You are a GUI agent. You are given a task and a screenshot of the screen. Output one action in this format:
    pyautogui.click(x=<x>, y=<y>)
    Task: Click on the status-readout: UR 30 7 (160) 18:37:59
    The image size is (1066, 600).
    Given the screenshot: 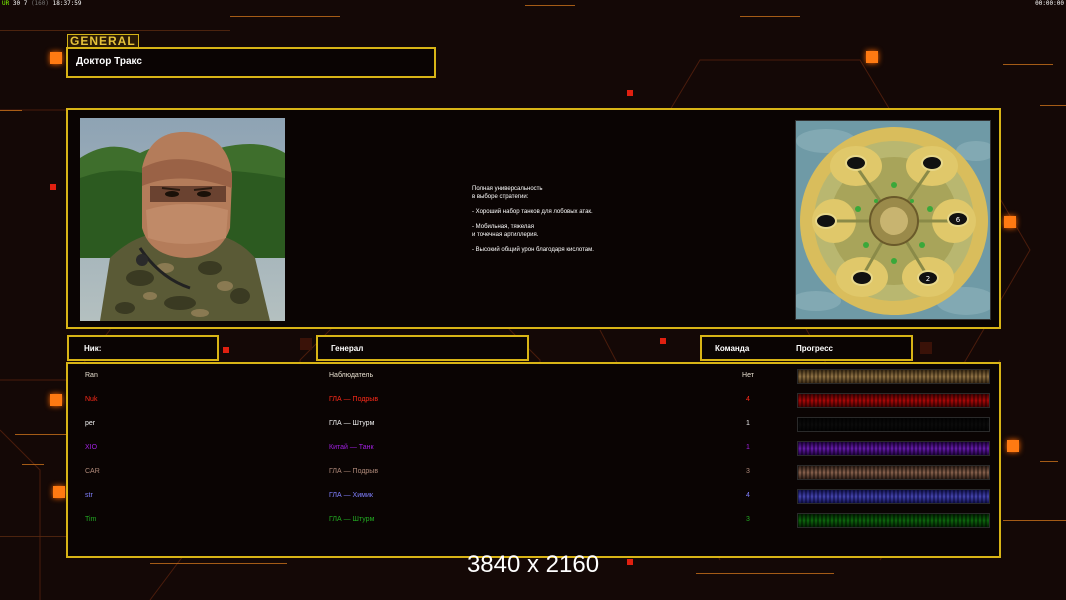 What is the action you would take?
    pyautogui.click(x=42, y=3)
    